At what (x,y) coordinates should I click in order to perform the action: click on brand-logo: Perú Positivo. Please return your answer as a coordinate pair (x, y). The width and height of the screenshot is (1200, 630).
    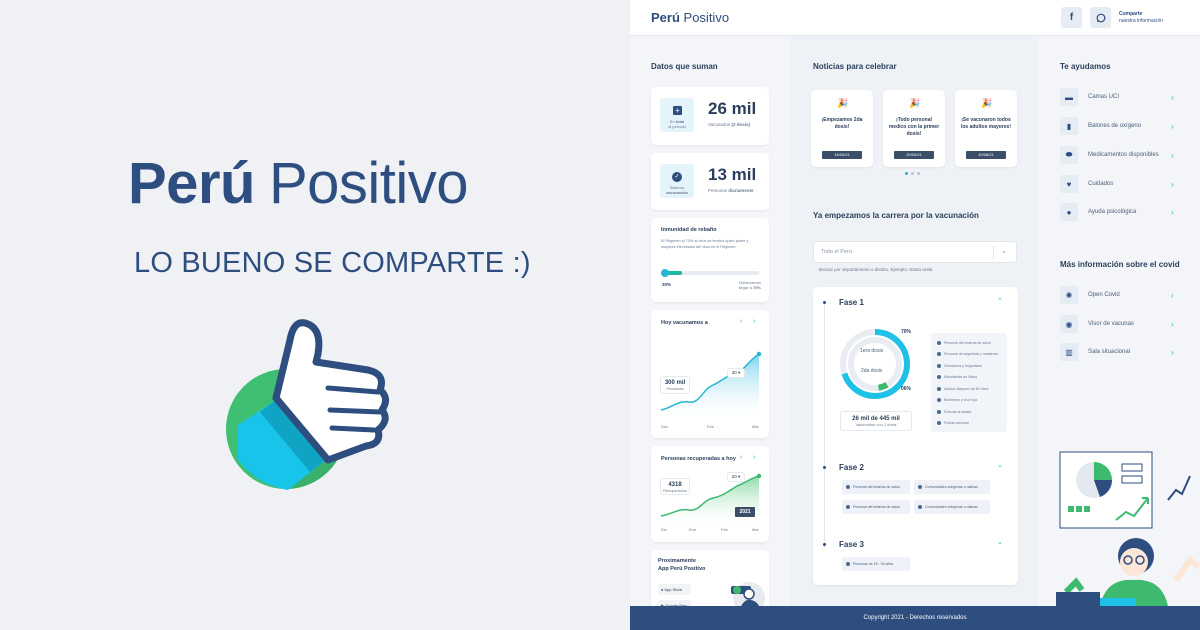
    Looking at the image, I should click on (690, 17).